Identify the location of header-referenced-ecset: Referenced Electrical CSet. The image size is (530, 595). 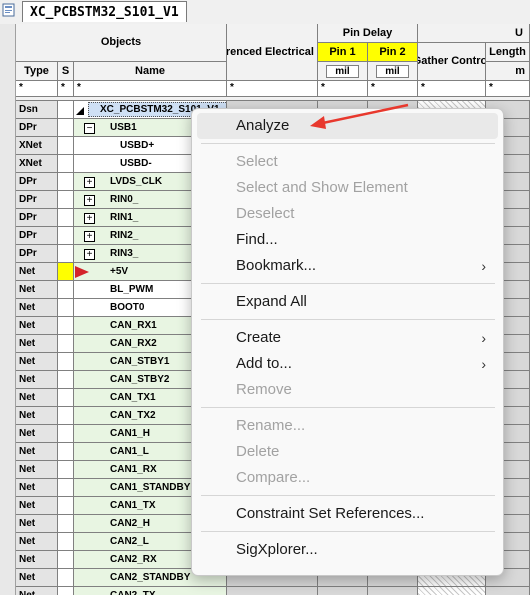
(272, 52).